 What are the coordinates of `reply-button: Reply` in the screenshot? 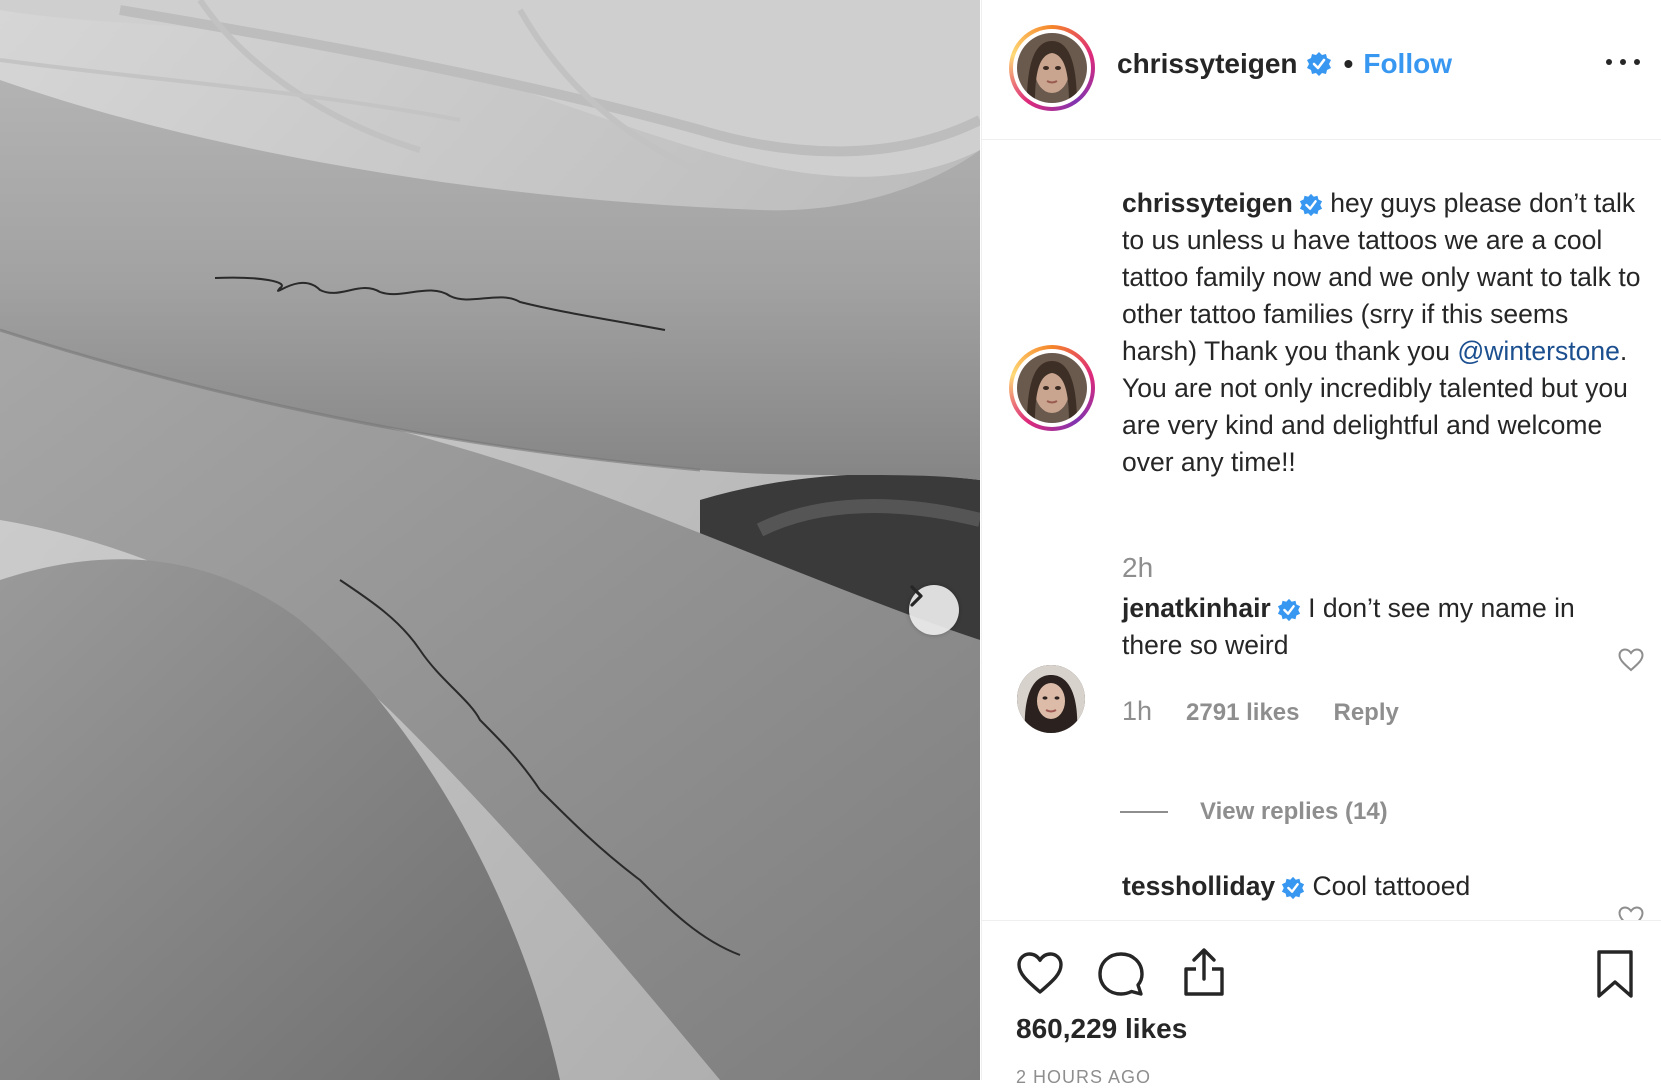 It's located at (1365, 713).